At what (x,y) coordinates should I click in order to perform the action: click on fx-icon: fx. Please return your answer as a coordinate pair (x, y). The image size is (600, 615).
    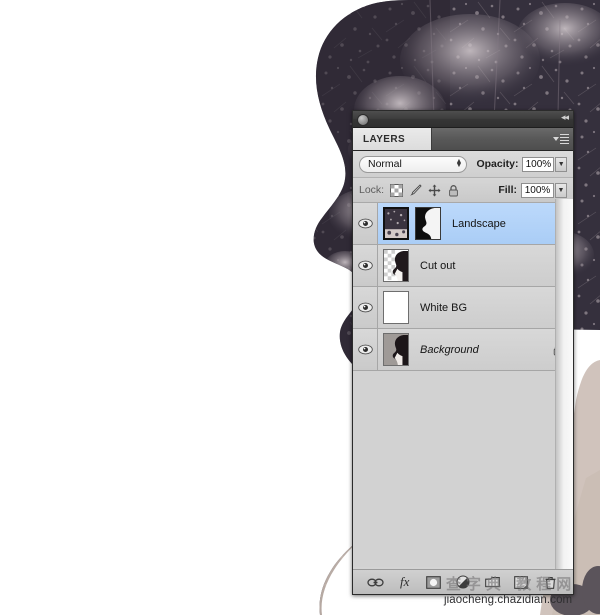
    Looking at the image, I should click on (404, 582).